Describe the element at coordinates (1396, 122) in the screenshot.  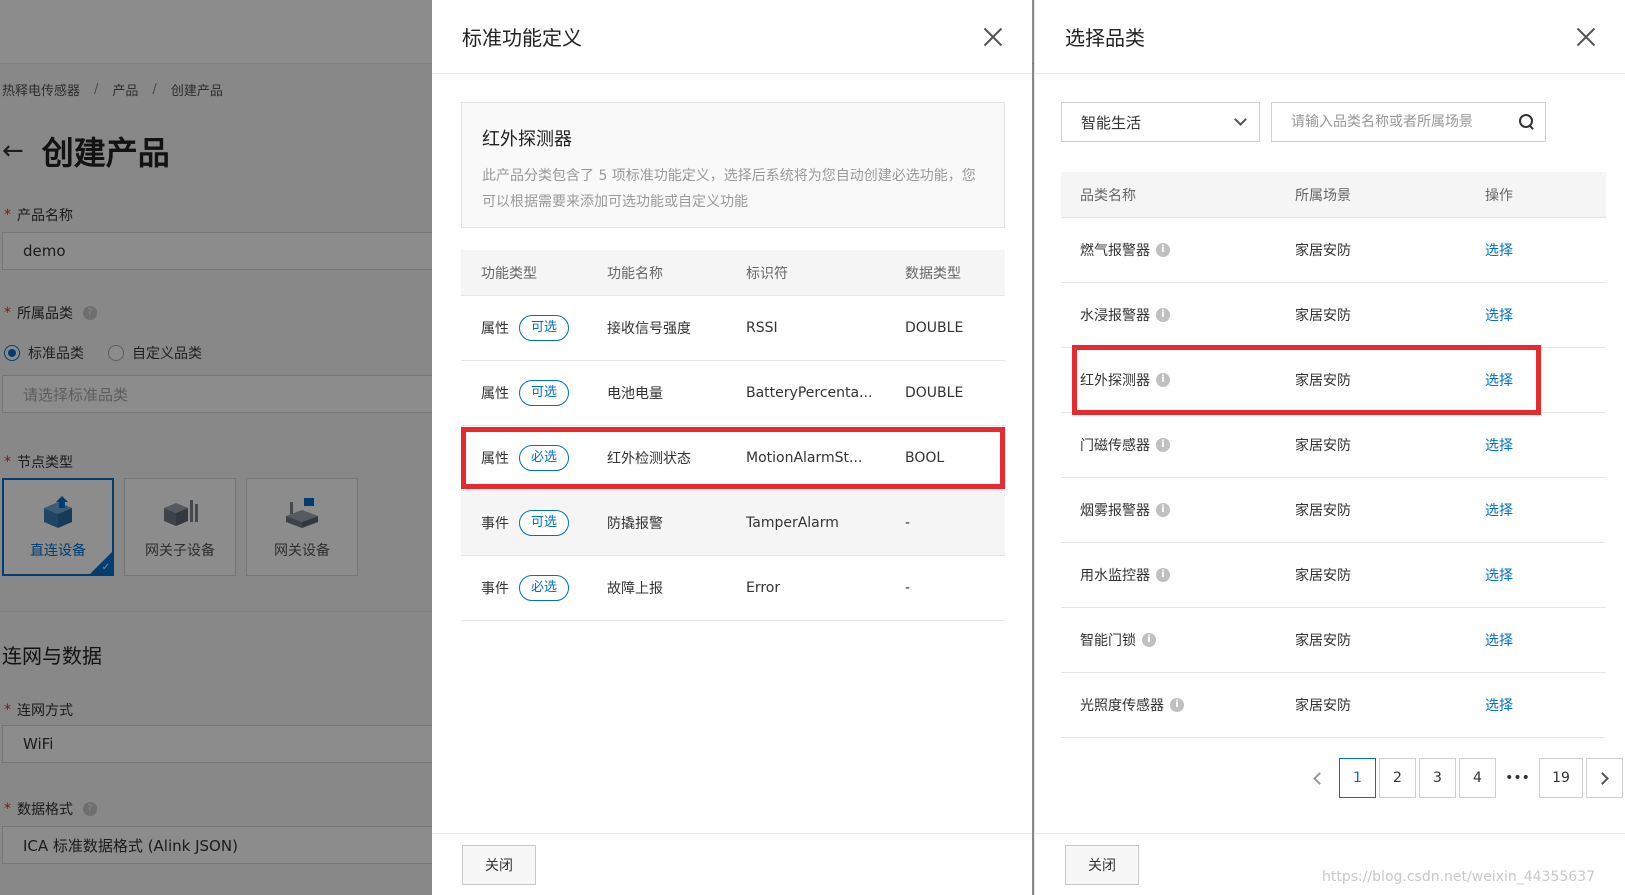
I see `search-input` at that location.